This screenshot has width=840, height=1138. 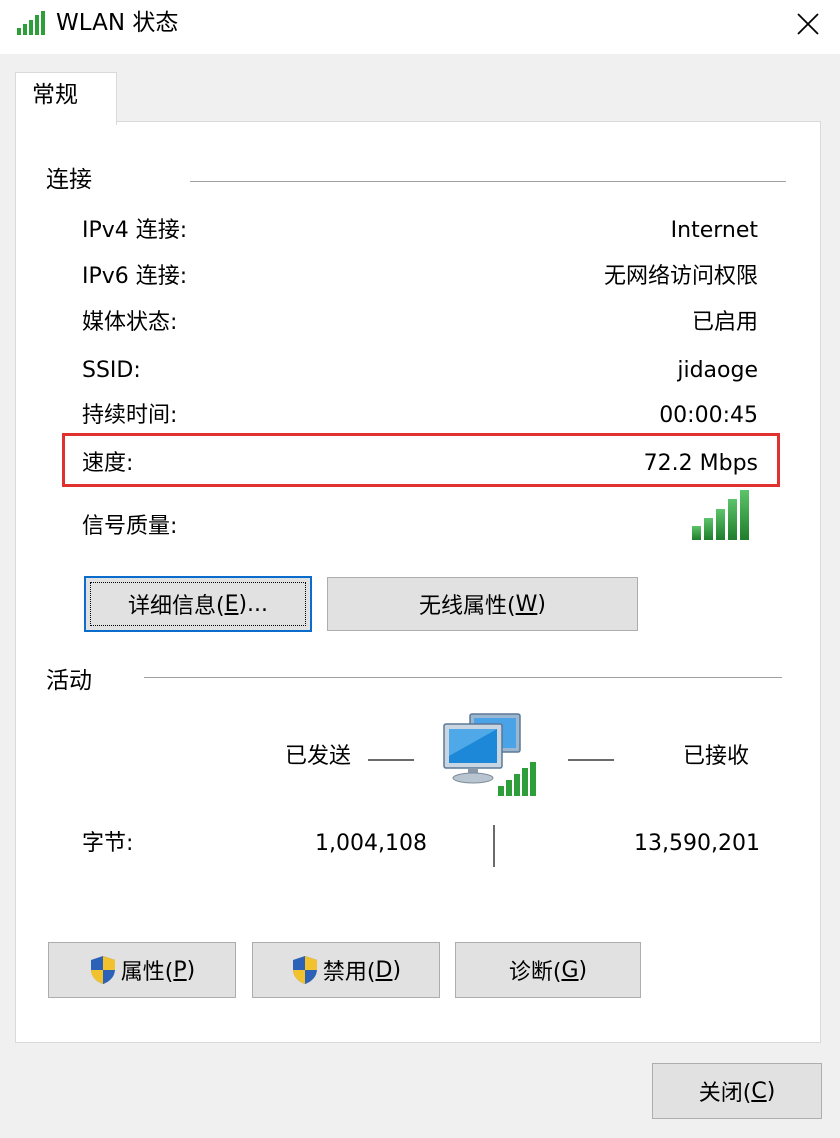 What do you see at coordinates (708, 415) in the screenshot?
I see `duration-value: 00:00:45` at bounding box center [708, 415].